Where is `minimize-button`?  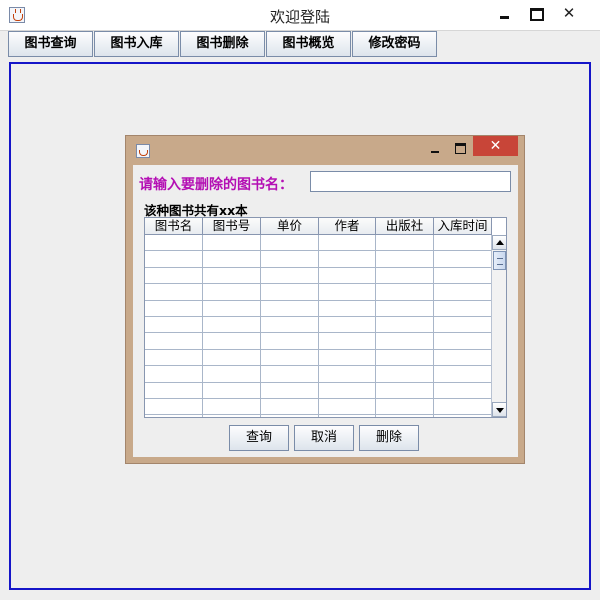
minimize-button is located at coordinates (505, 14).